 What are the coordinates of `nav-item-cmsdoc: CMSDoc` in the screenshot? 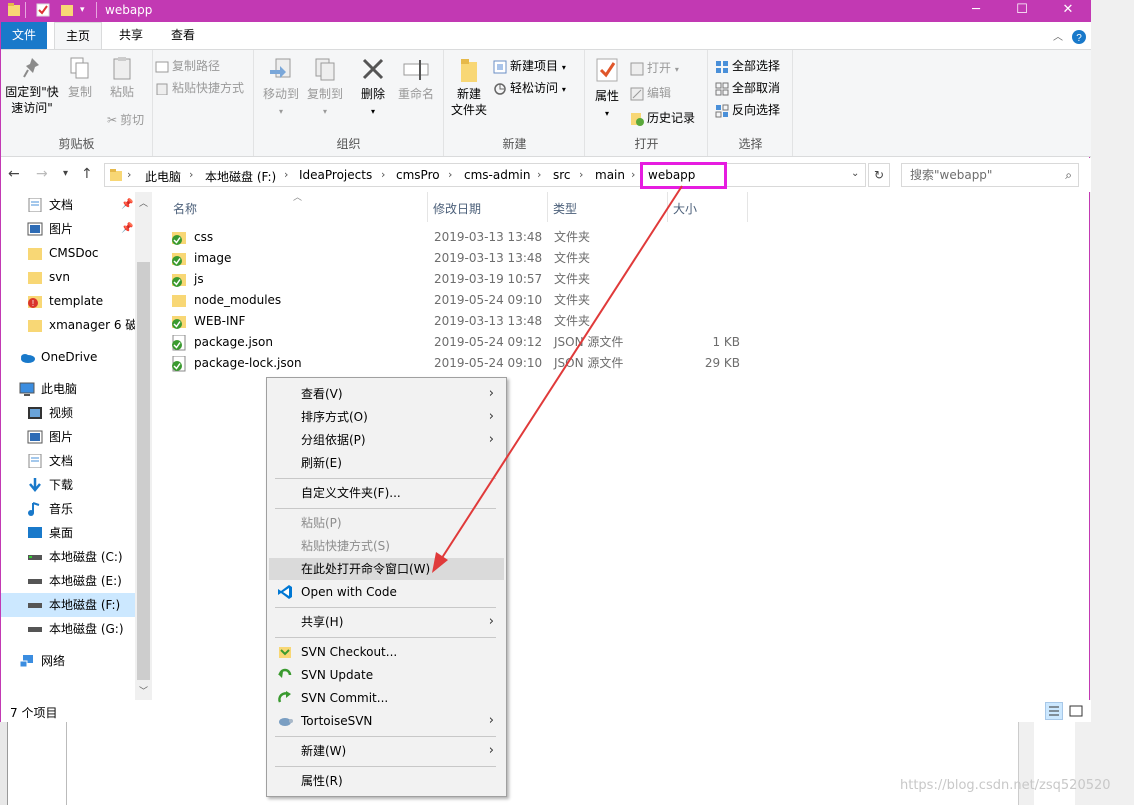 It's located at (68, 253).